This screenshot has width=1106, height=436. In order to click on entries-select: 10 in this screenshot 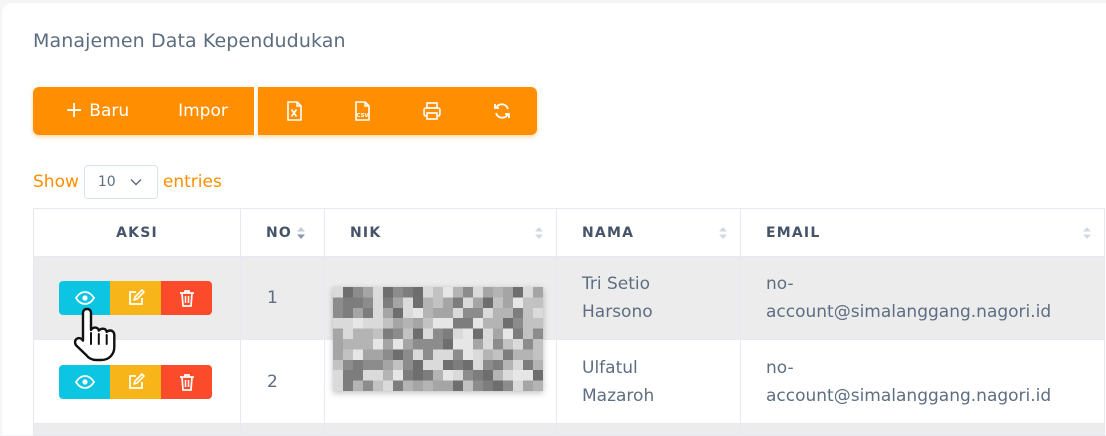, I will do `click(120, 182)`.